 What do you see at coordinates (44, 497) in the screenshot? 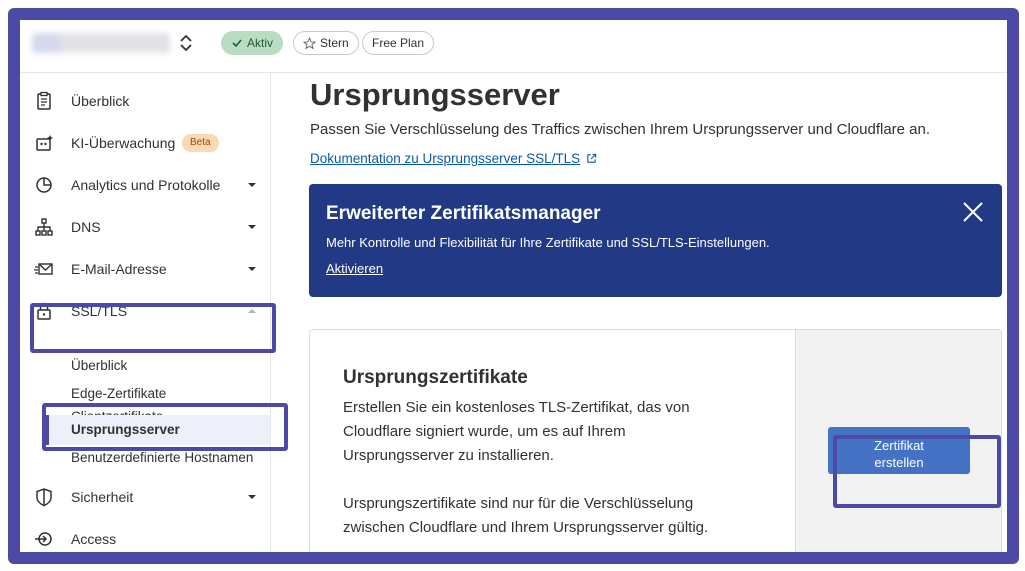
I see `shield-icon` at bounding box center [44, 497].